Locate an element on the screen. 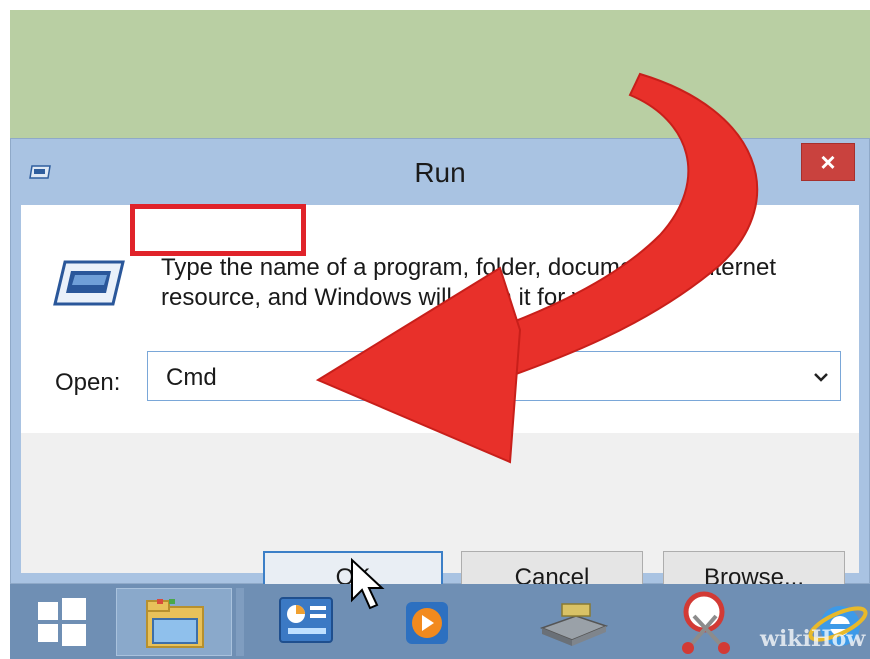  cursor-icon is located at coordinates (368, 583).